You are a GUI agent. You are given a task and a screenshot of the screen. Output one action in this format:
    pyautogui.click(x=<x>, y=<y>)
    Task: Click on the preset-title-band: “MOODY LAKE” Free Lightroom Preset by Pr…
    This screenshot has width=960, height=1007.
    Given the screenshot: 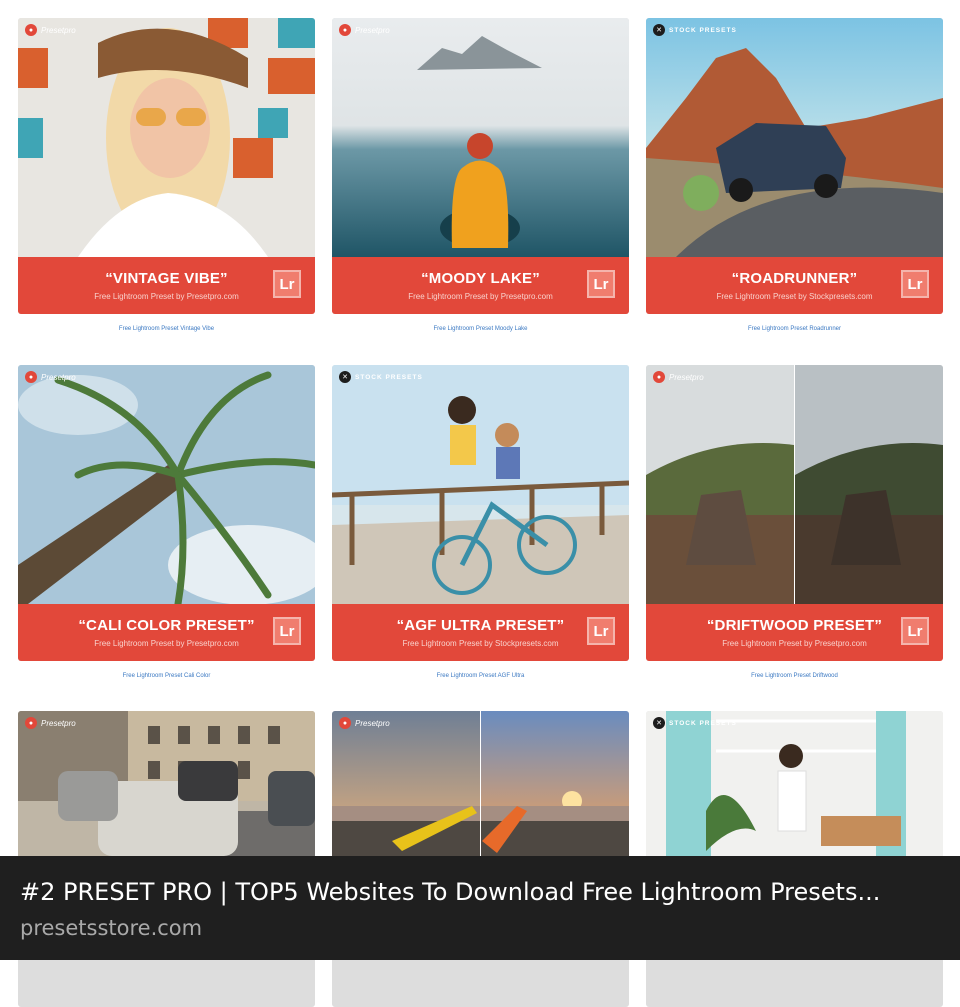 What is the action you would take?
    pyautogui.click(x=480, y=285)
    